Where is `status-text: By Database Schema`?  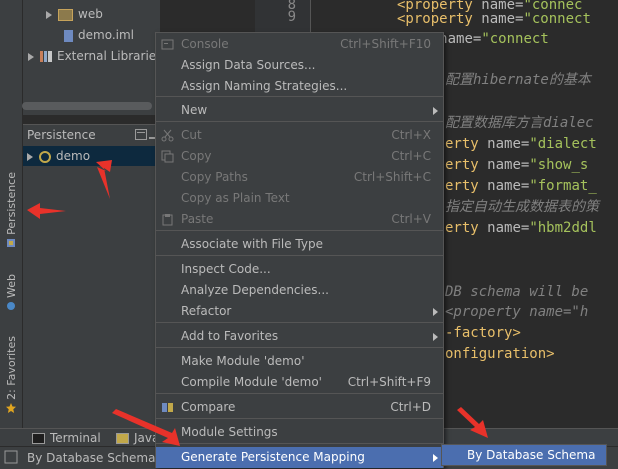
status-text: By Database Schema is located at coordinates (91, 458).